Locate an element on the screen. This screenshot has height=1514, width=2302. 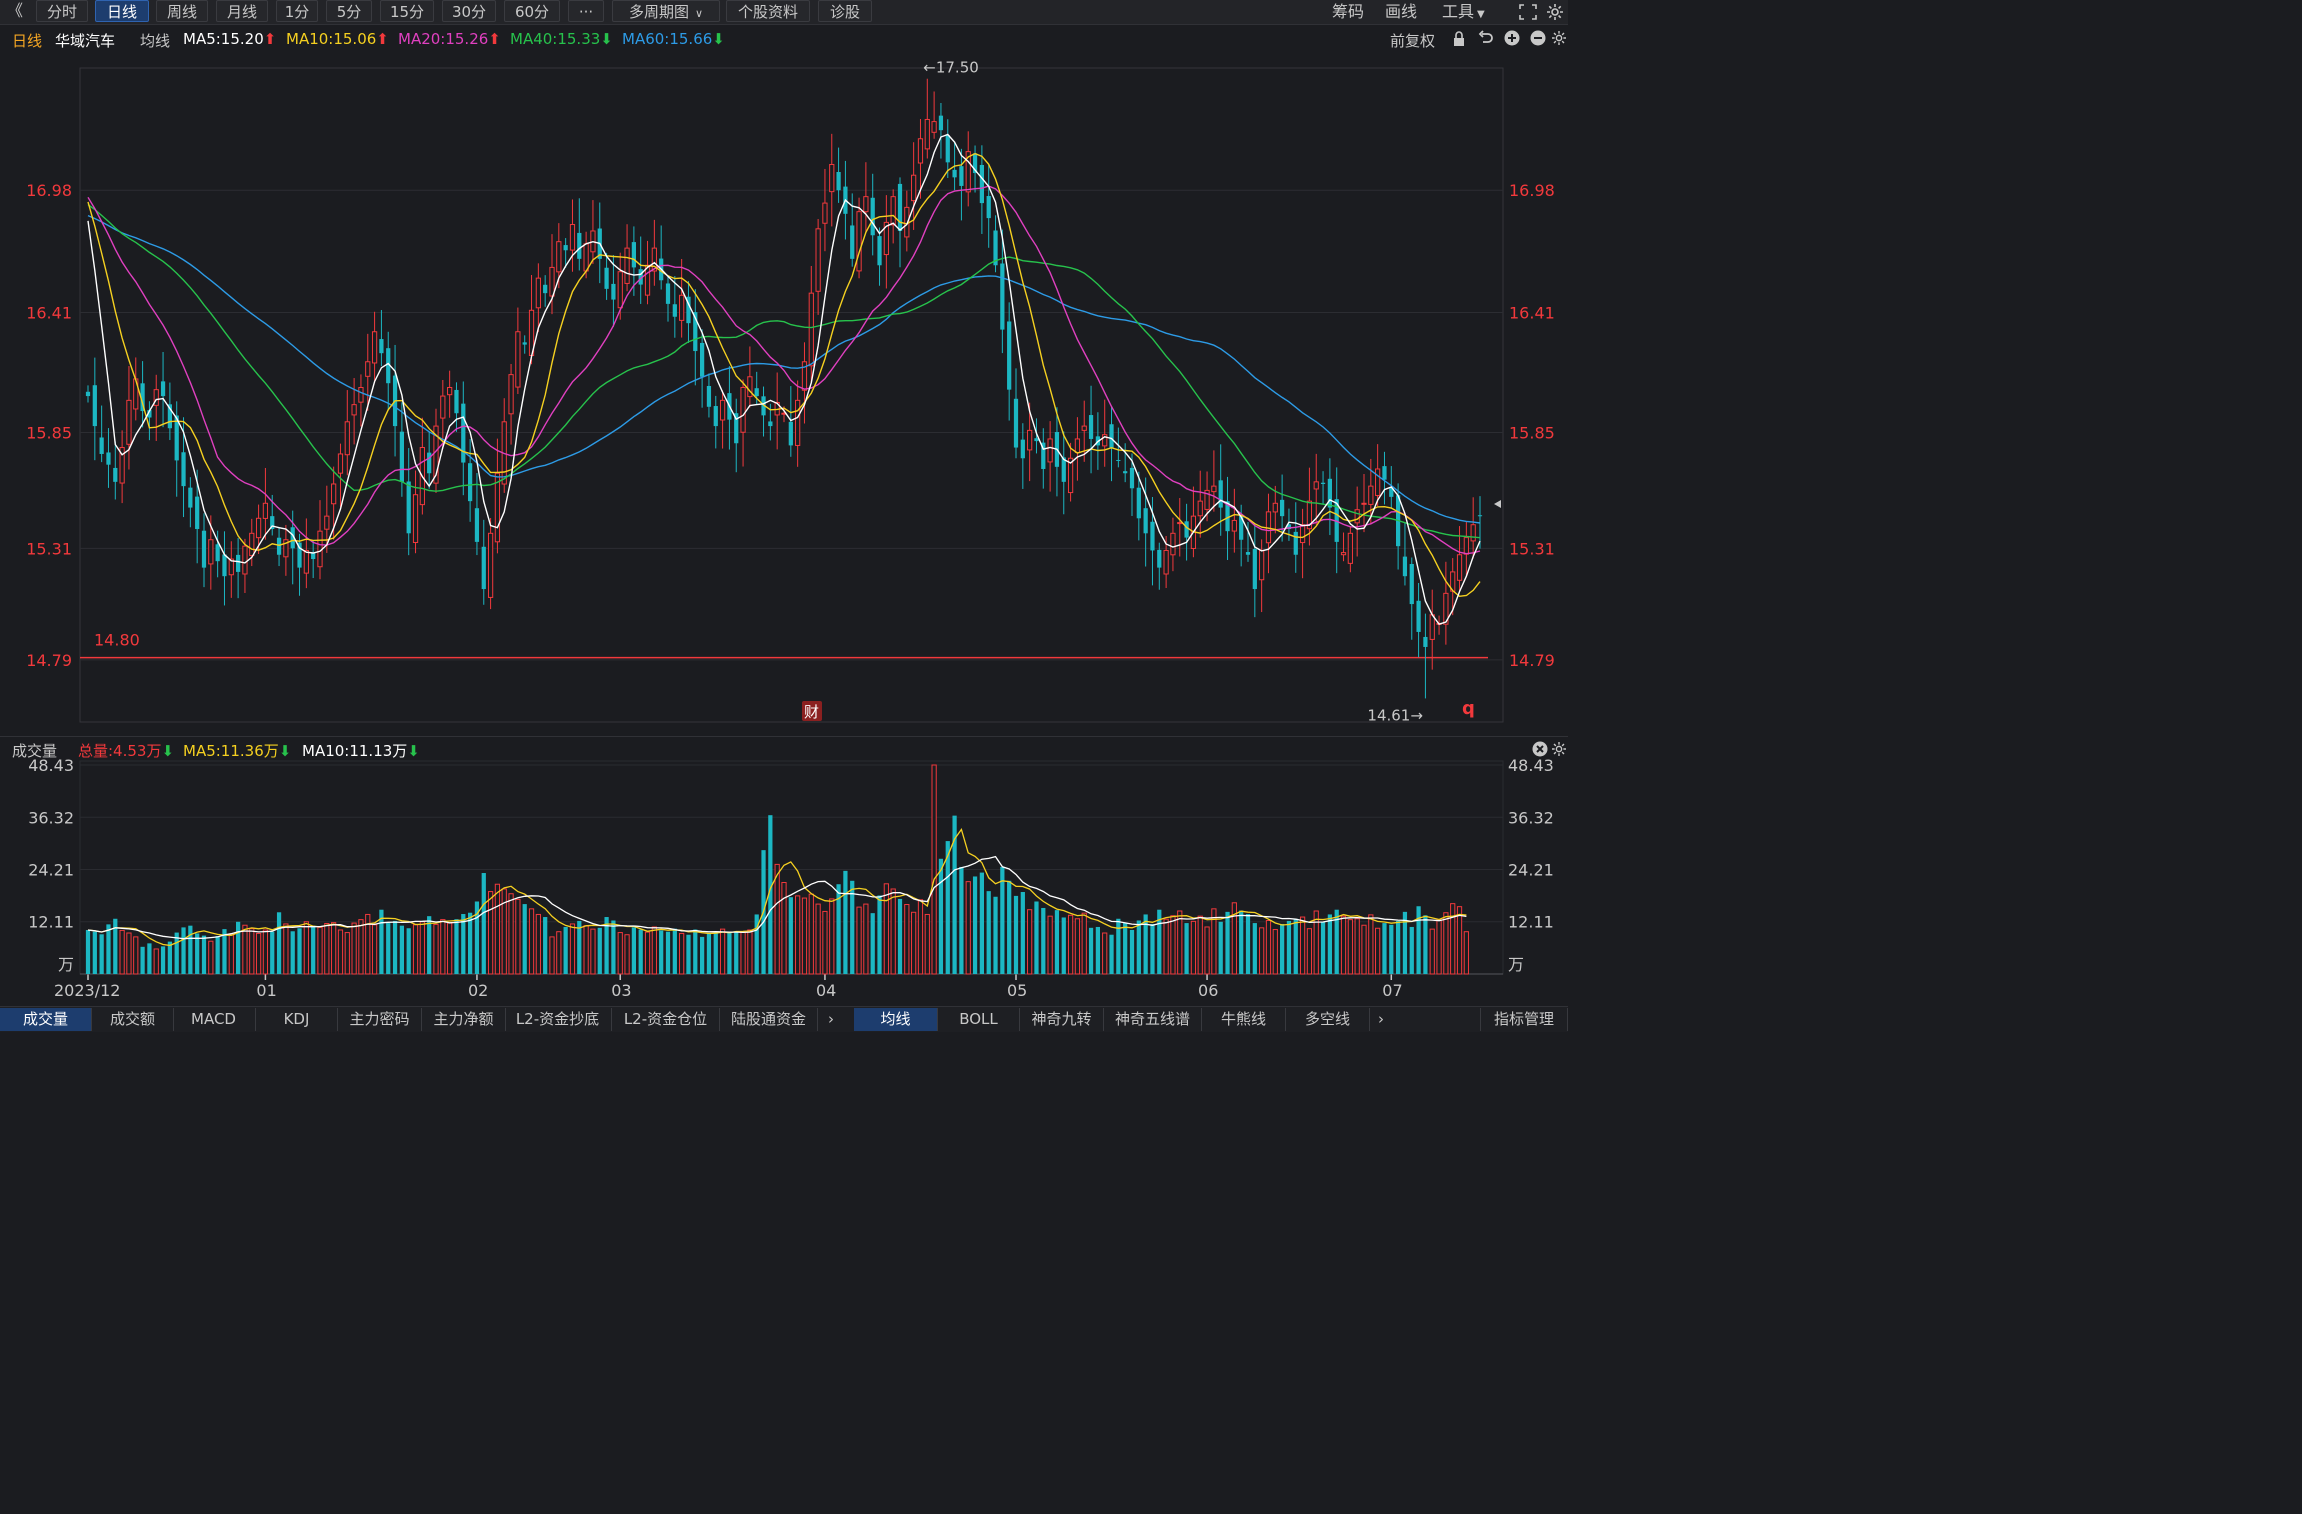
overlay-tab-0: 均线 is located at coordinates (896, 1019).